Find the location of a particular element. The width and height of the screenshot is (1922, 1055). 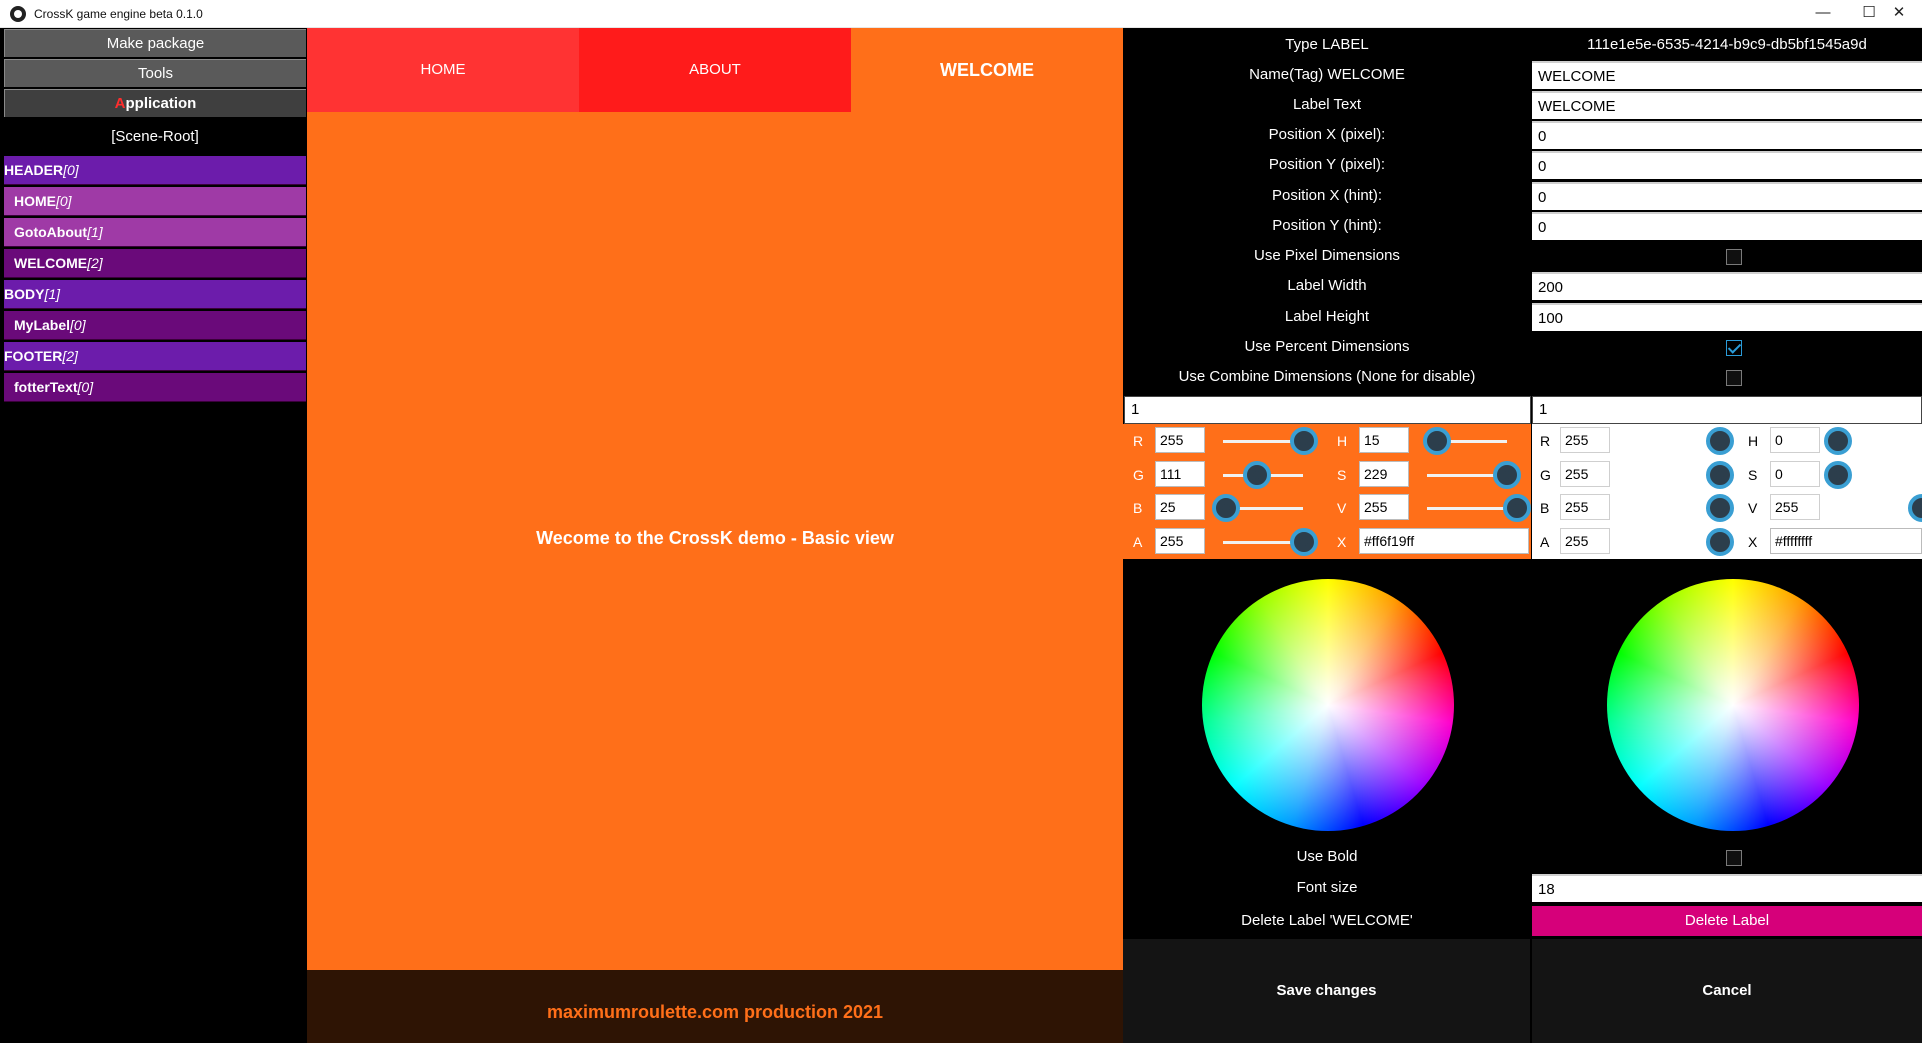

tree-item-name: WELCOME is located at coordinates (51, 263).